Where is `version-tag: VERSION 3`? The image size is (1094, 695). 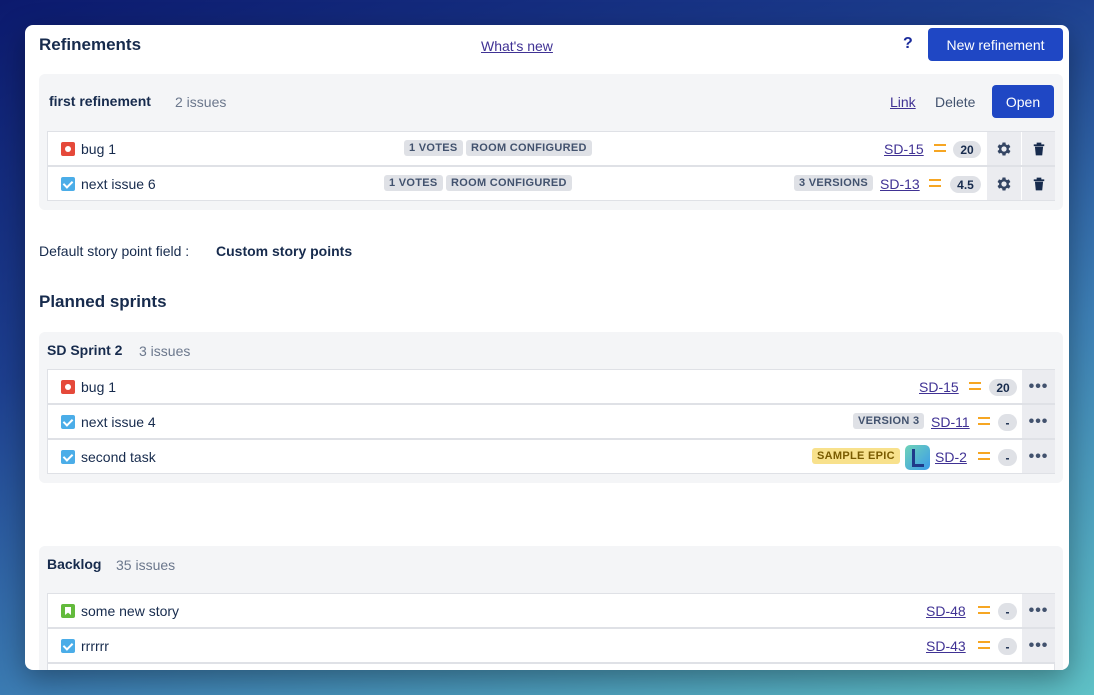
version-tag: VERSION 3 is located at coordinates (889, 421).